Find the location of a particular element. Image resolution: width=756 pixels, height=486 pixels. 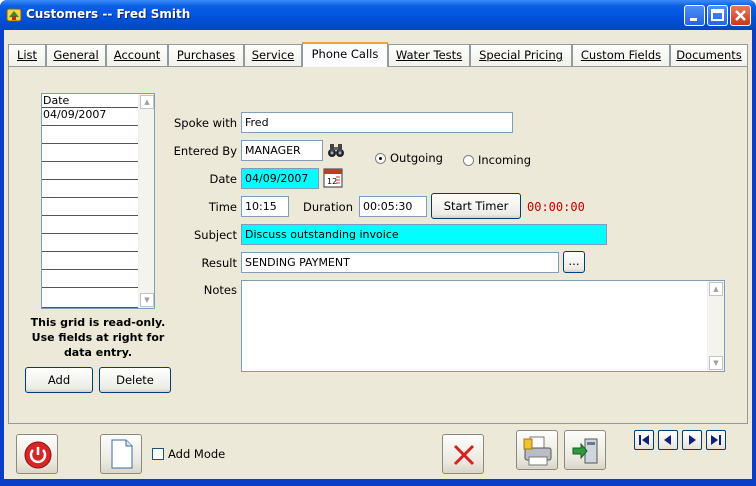

tab-purchases: Purchases is located at coordinates (206, 55).